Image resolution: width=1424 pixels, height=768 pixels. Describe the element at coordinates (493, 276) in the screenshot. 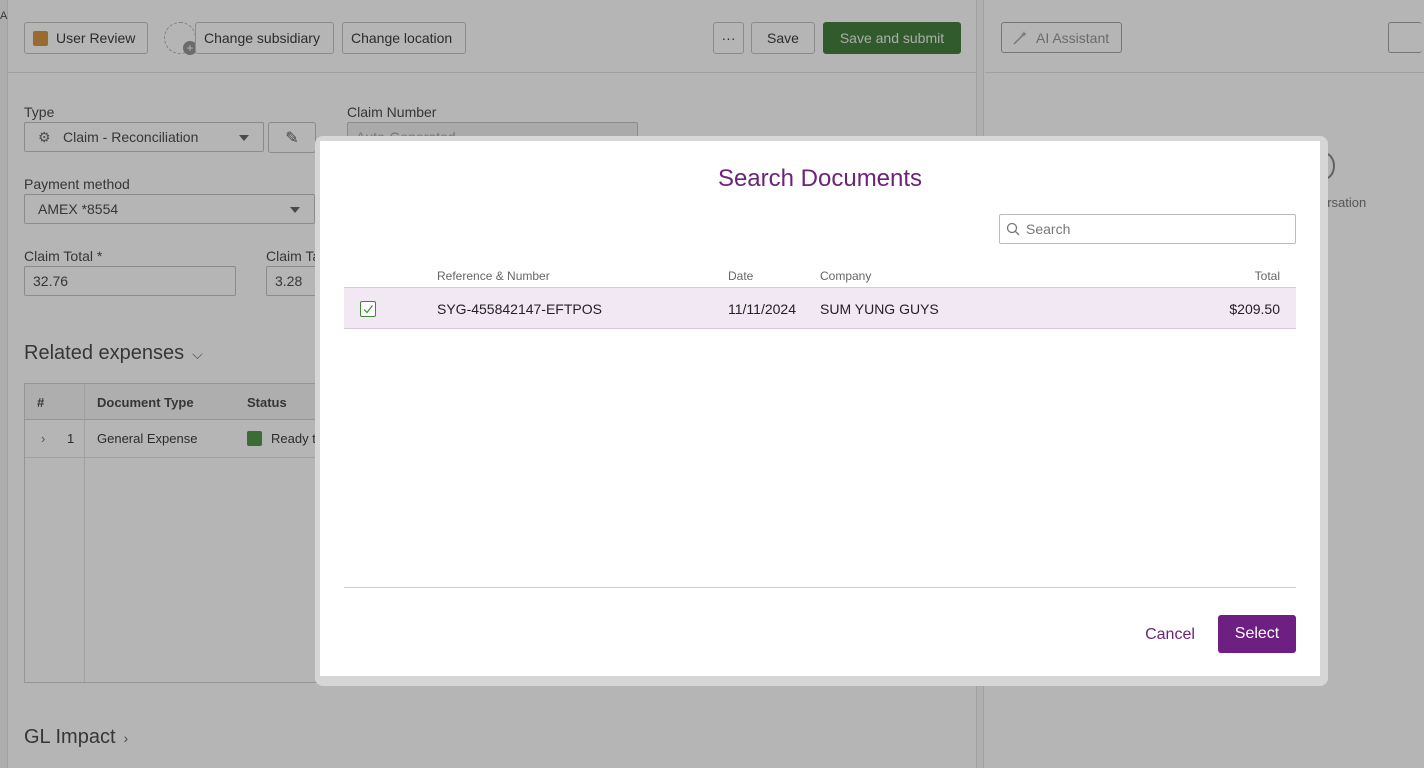

I see `column-header-reference: Reference & Number` at that location.